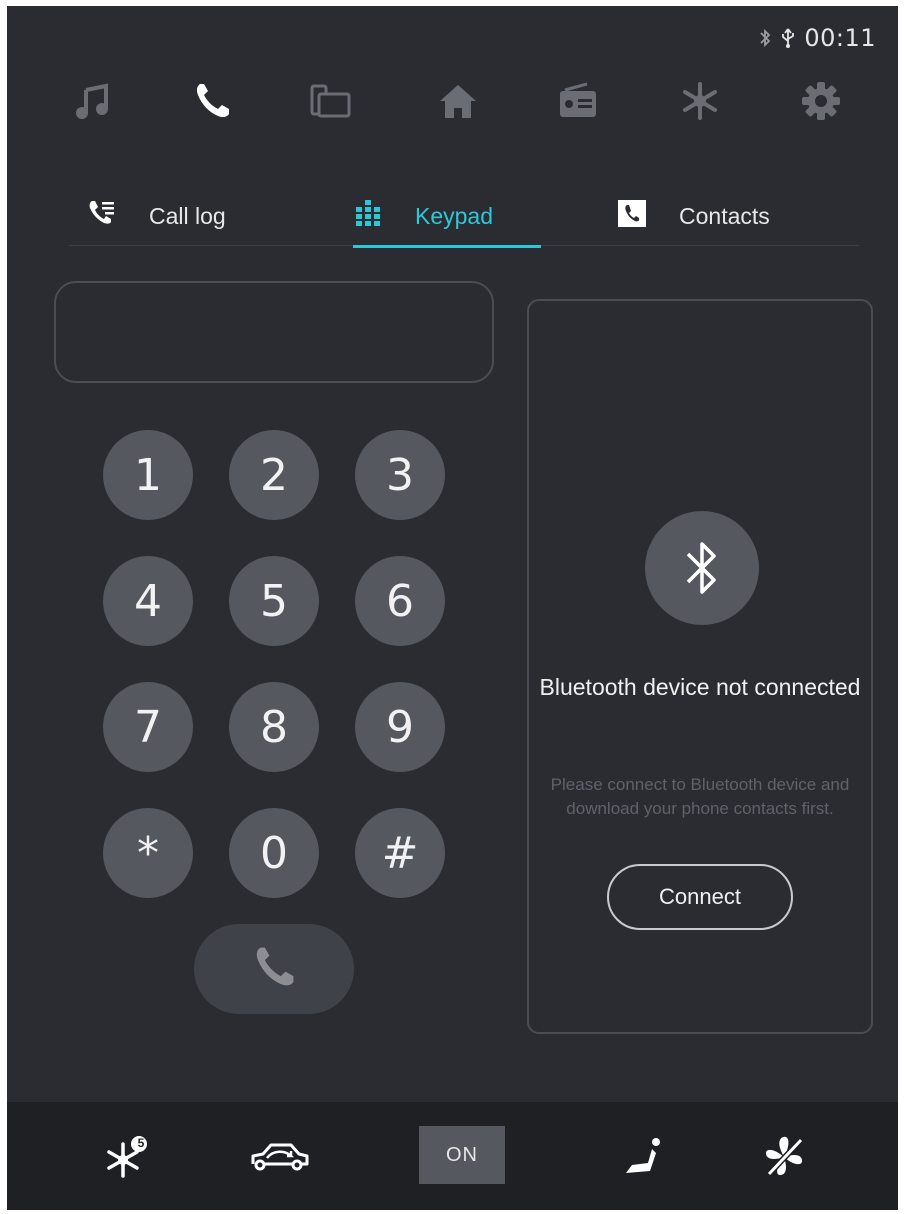 This screenshot has height=1214, width=904. I want to click on tab-call-log-label: Call log, so click(187, 215).